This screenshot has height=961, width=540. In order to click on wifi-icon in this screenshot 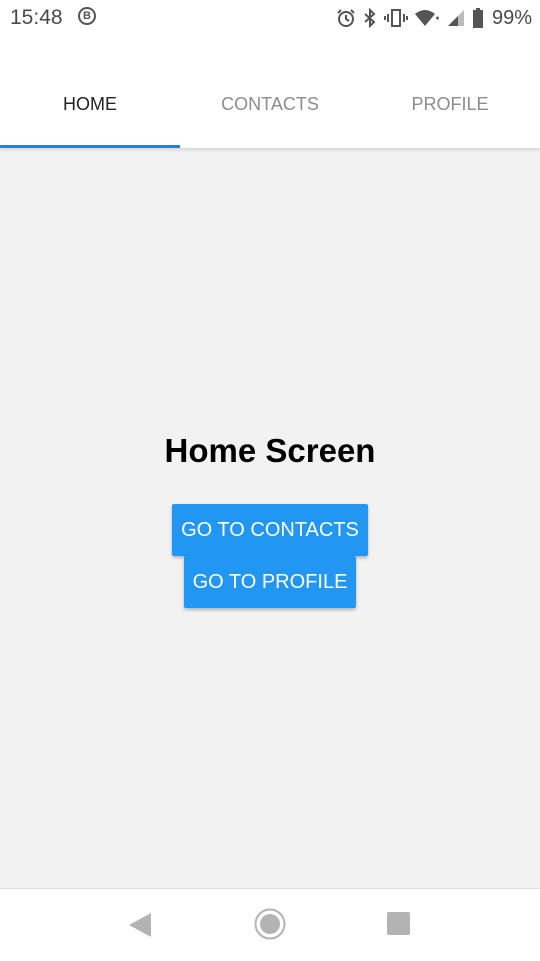, I will do `click(426, 18)`.